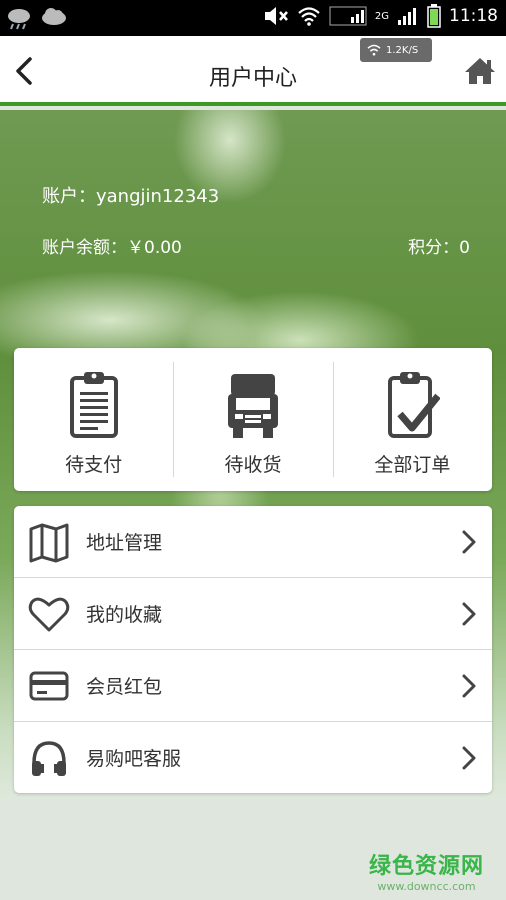  What do you see at coordinates (426, 886) in the screenshot?
I see `watermark-url: www.downcc.com` at bounding box center [426, 886].